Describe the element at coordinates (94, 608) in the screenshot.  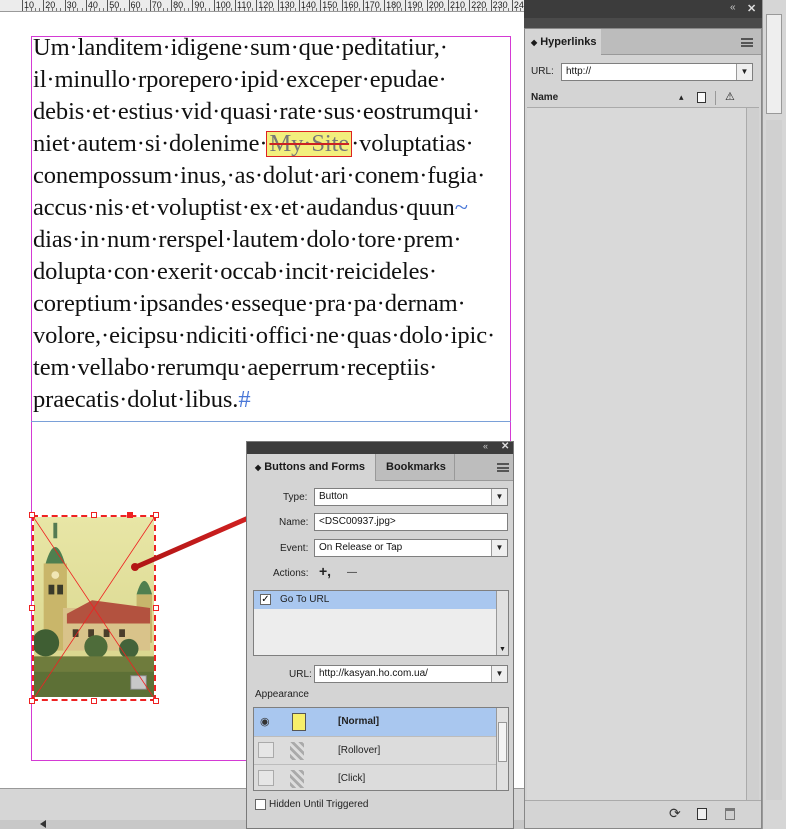
I see `image-button-frame` at that location.